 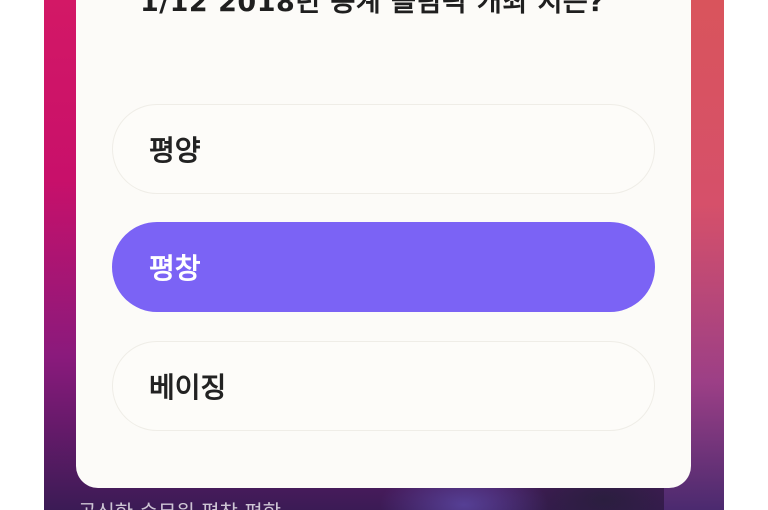 I want to click on answer-option-beijing: 베이징, so click(x=383, y=386).